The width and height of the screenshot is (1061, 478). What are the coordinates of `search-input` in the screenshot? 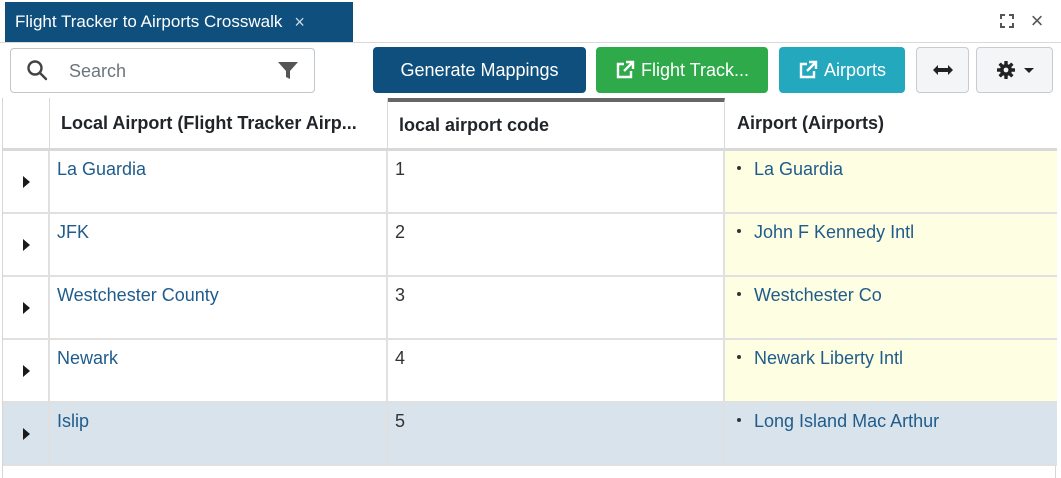 It's located at (171, 71).